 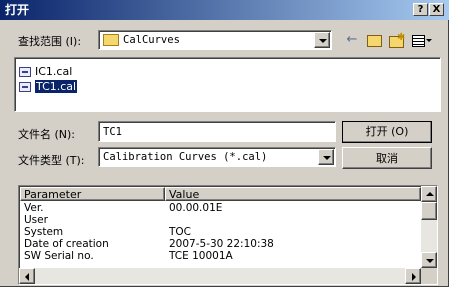 What do you see at coordinates (111, 40) in the screenshot?
I see `folder-icon` at bounding box center [111, 40].